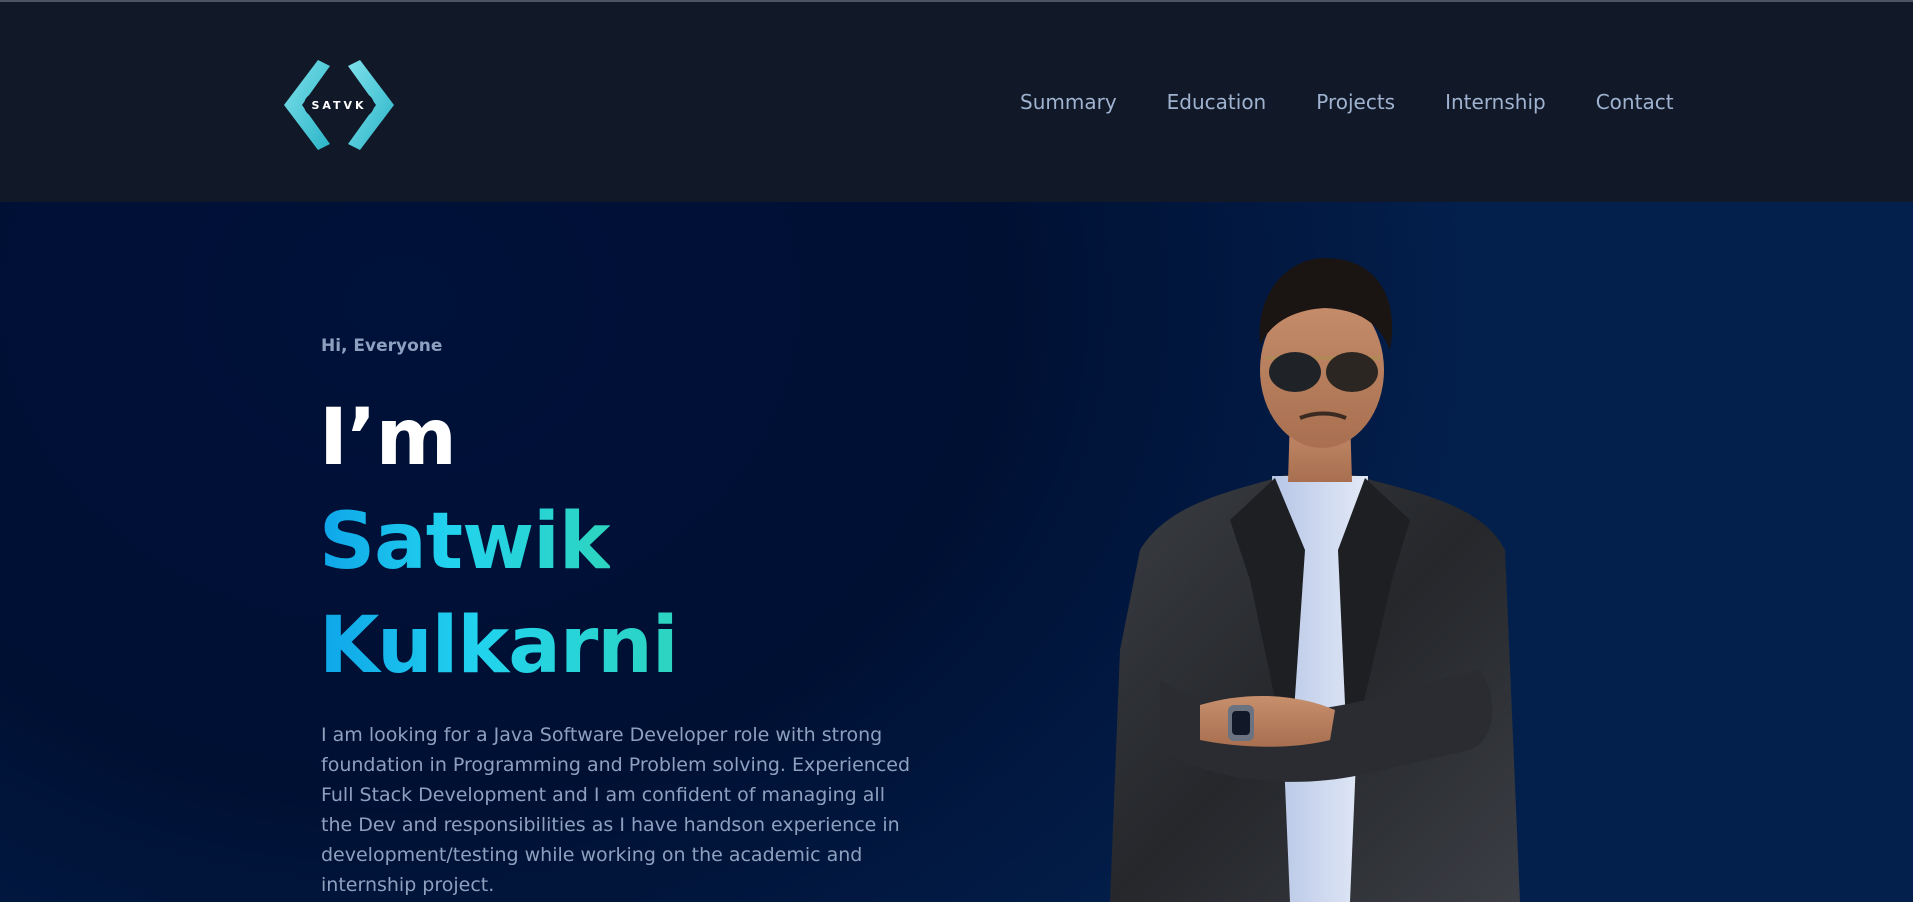  What do you see at coordinates (465, 542) in the screenshot?
I see `hero-first-name: Satwik` at bounding box center [465, 542].